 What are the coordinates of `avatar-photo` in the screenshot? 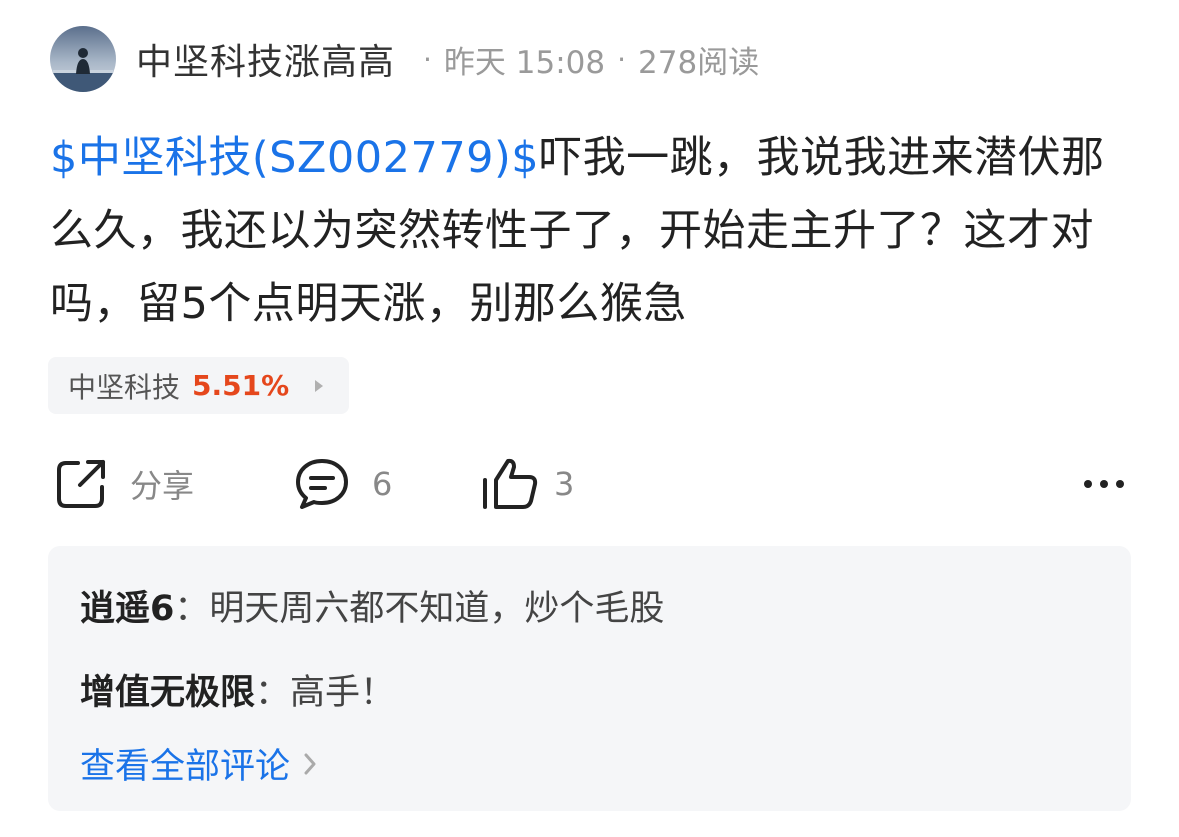 It's located at (83, 59).